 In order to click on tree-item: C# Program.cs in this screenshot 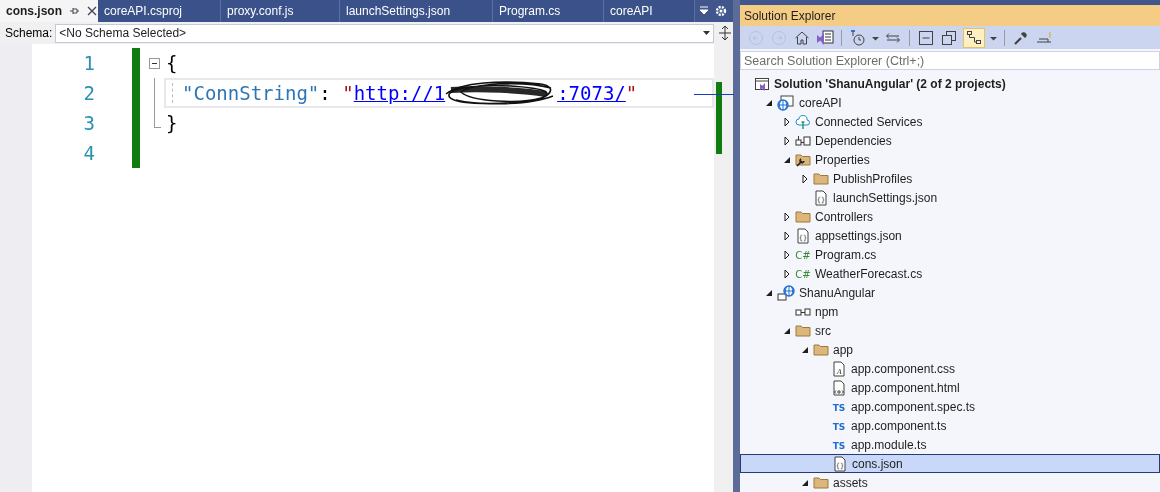, I will do `click(950, 254)`.